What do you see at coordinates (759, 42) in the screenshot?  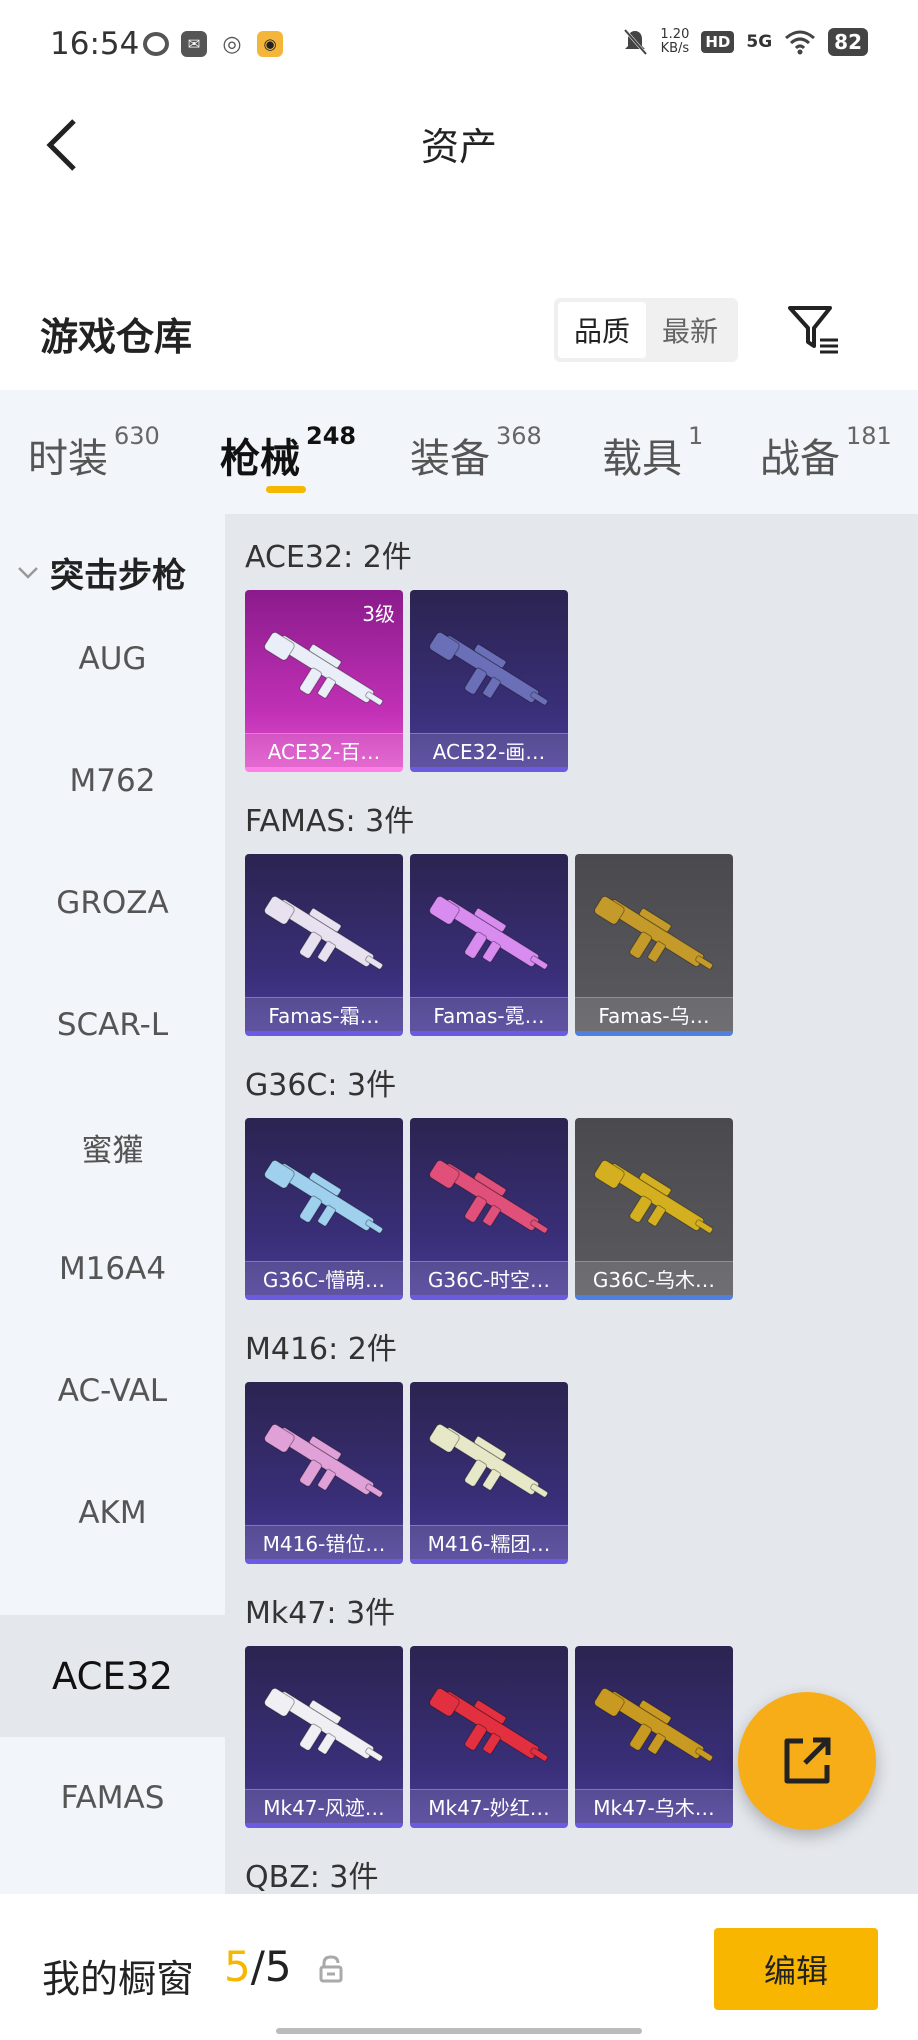 I see `network-type: 5G` at bounding box center [759, 42].